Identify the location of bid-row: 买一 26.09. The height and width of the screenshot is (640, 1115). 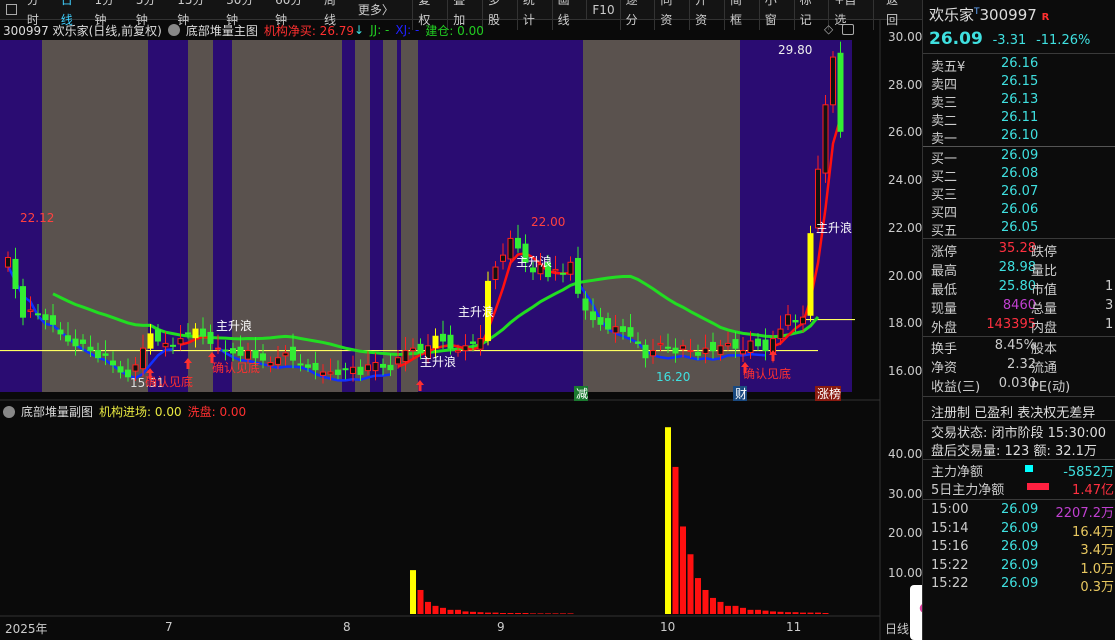
(1023, 157).